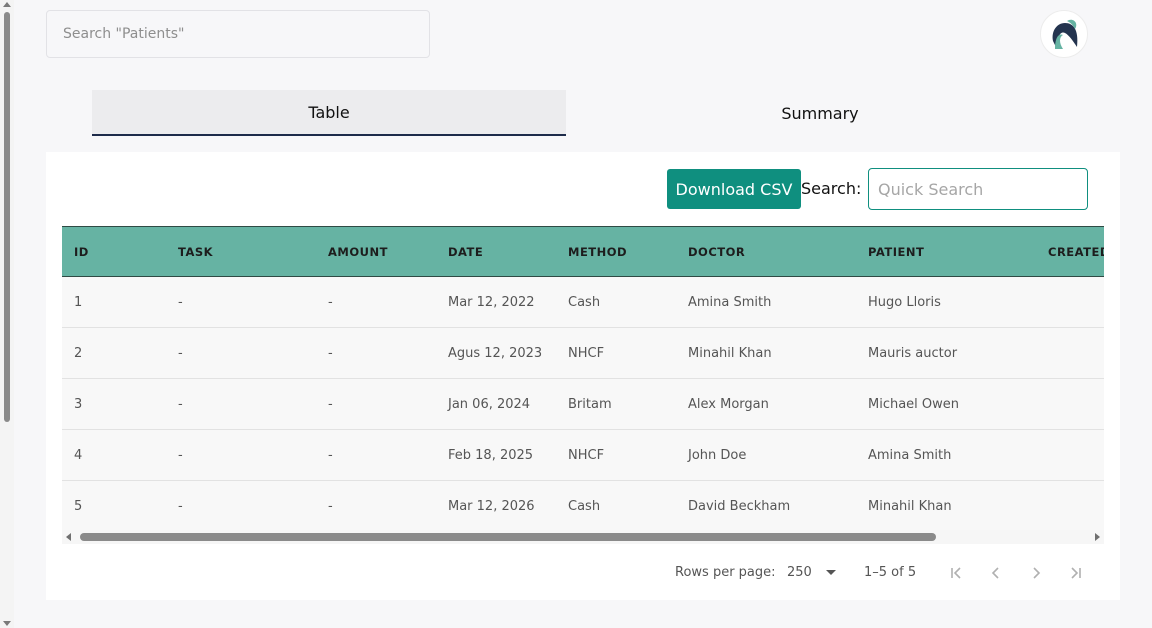 This screenshot has width=1152, height=628. What do you see at coordinates (496, 251) in the screenshot?
I see `column-header-date: DATE` at bounding box center [496, 251].